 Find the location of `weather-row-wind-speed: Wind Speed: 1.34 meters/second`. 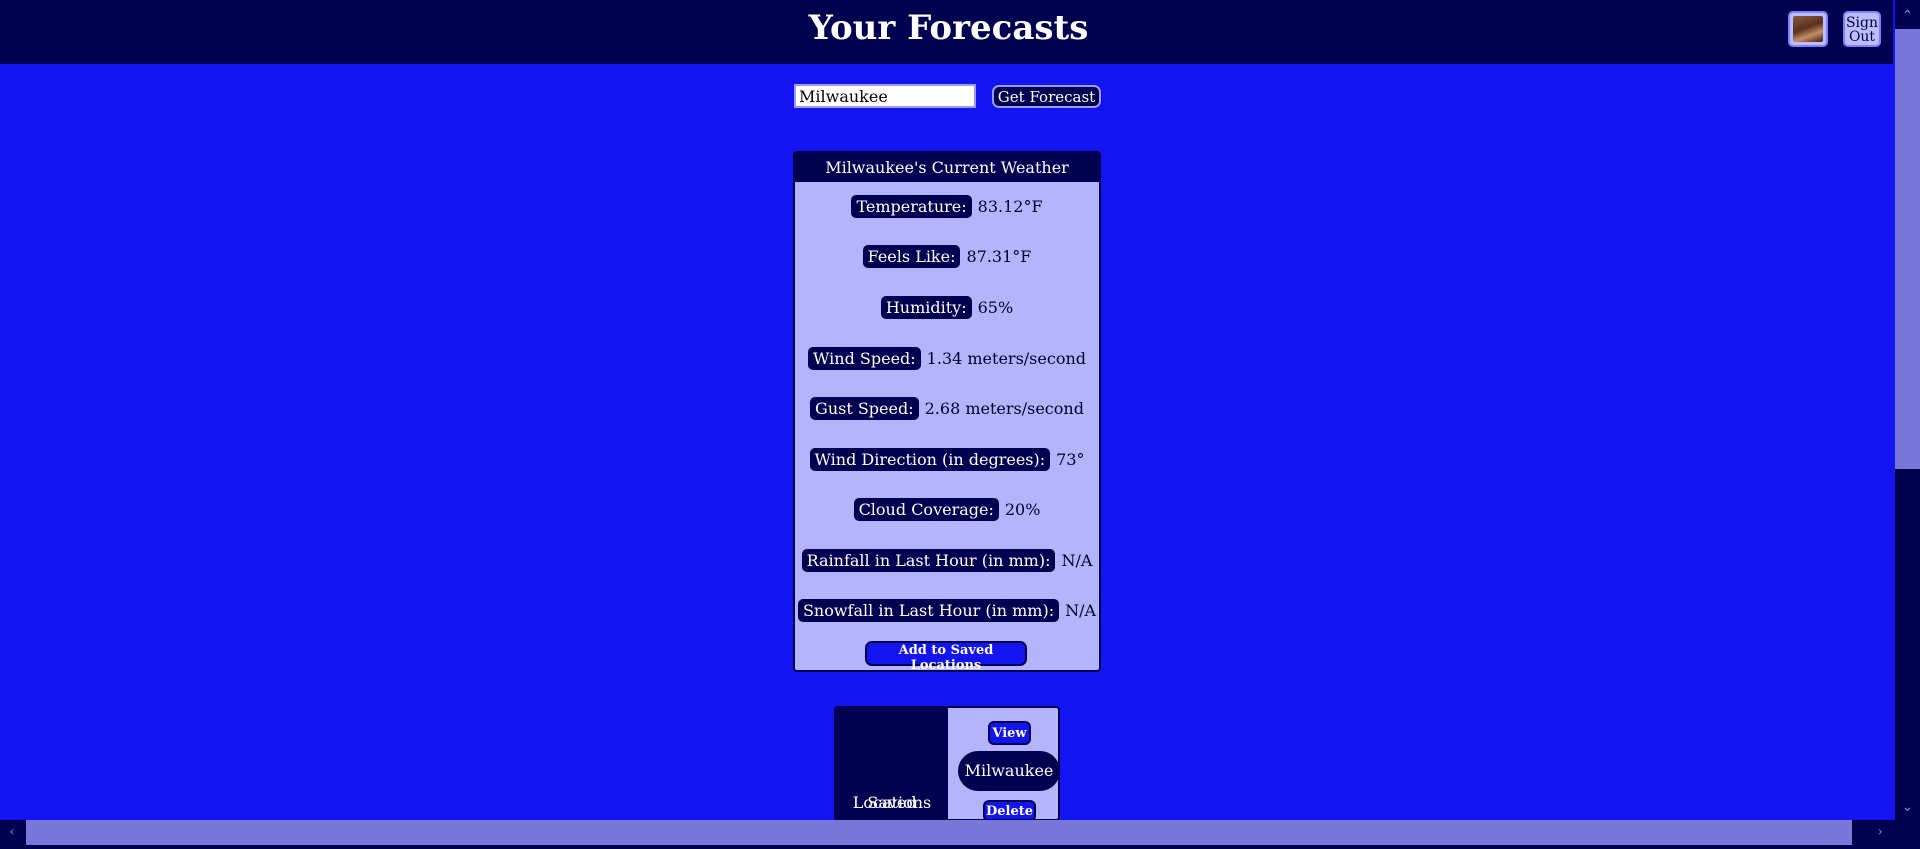

weather-row-wind-speed: Wind Speed: 1.34 meters/second is located at coordinates (947, 358).